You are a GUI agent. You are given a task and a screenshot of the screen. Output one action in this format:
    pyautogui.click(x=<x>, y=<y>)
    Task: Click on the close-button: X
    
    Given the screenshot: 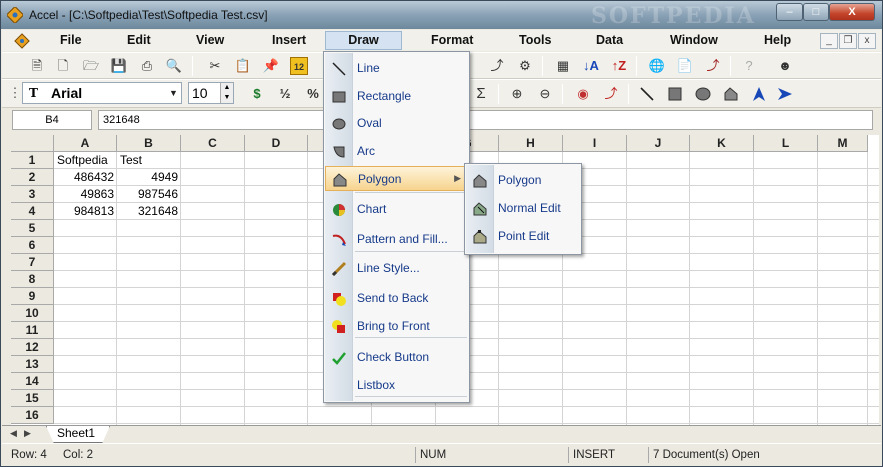 What is the action you would take?
    pyautogui.click(x=852, y=12)
    